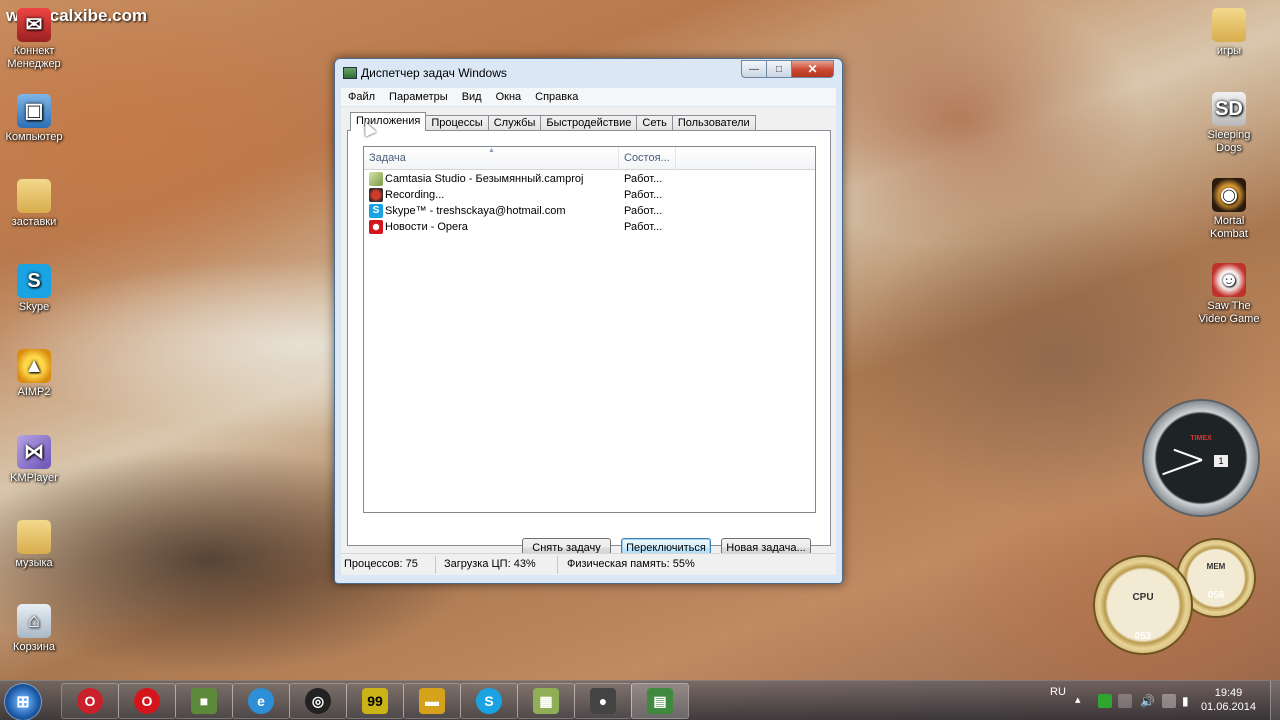  Describe the element at coordinates (631, 564) in the screenshot. I see `status-physical-memory: Физическая память: 55%` at that location.